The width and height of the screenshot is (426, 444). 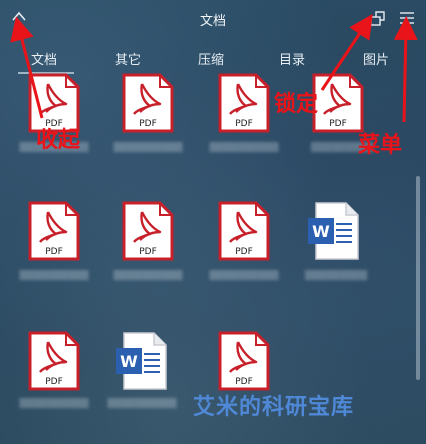 I want to click on hamburger-icon, so click(x=407, y=18).